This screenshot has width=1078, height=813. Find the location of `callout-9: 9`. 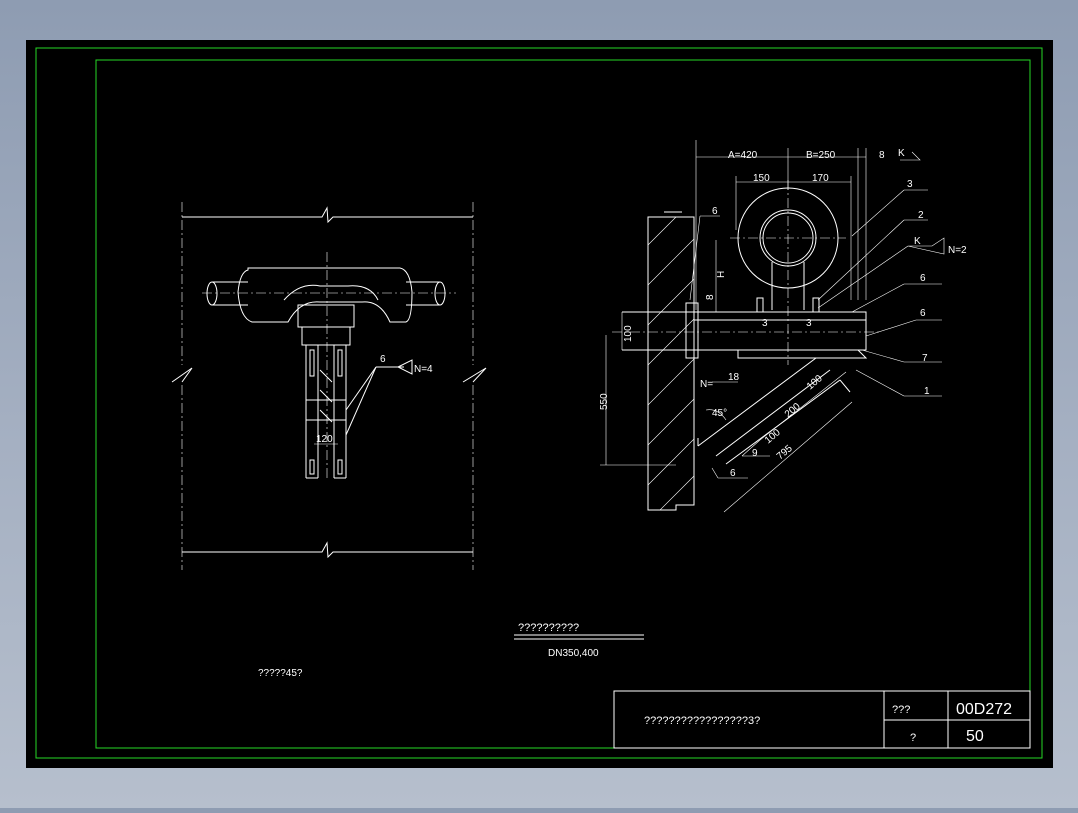

callout-9: 9 is located at coordinates (755, 453).